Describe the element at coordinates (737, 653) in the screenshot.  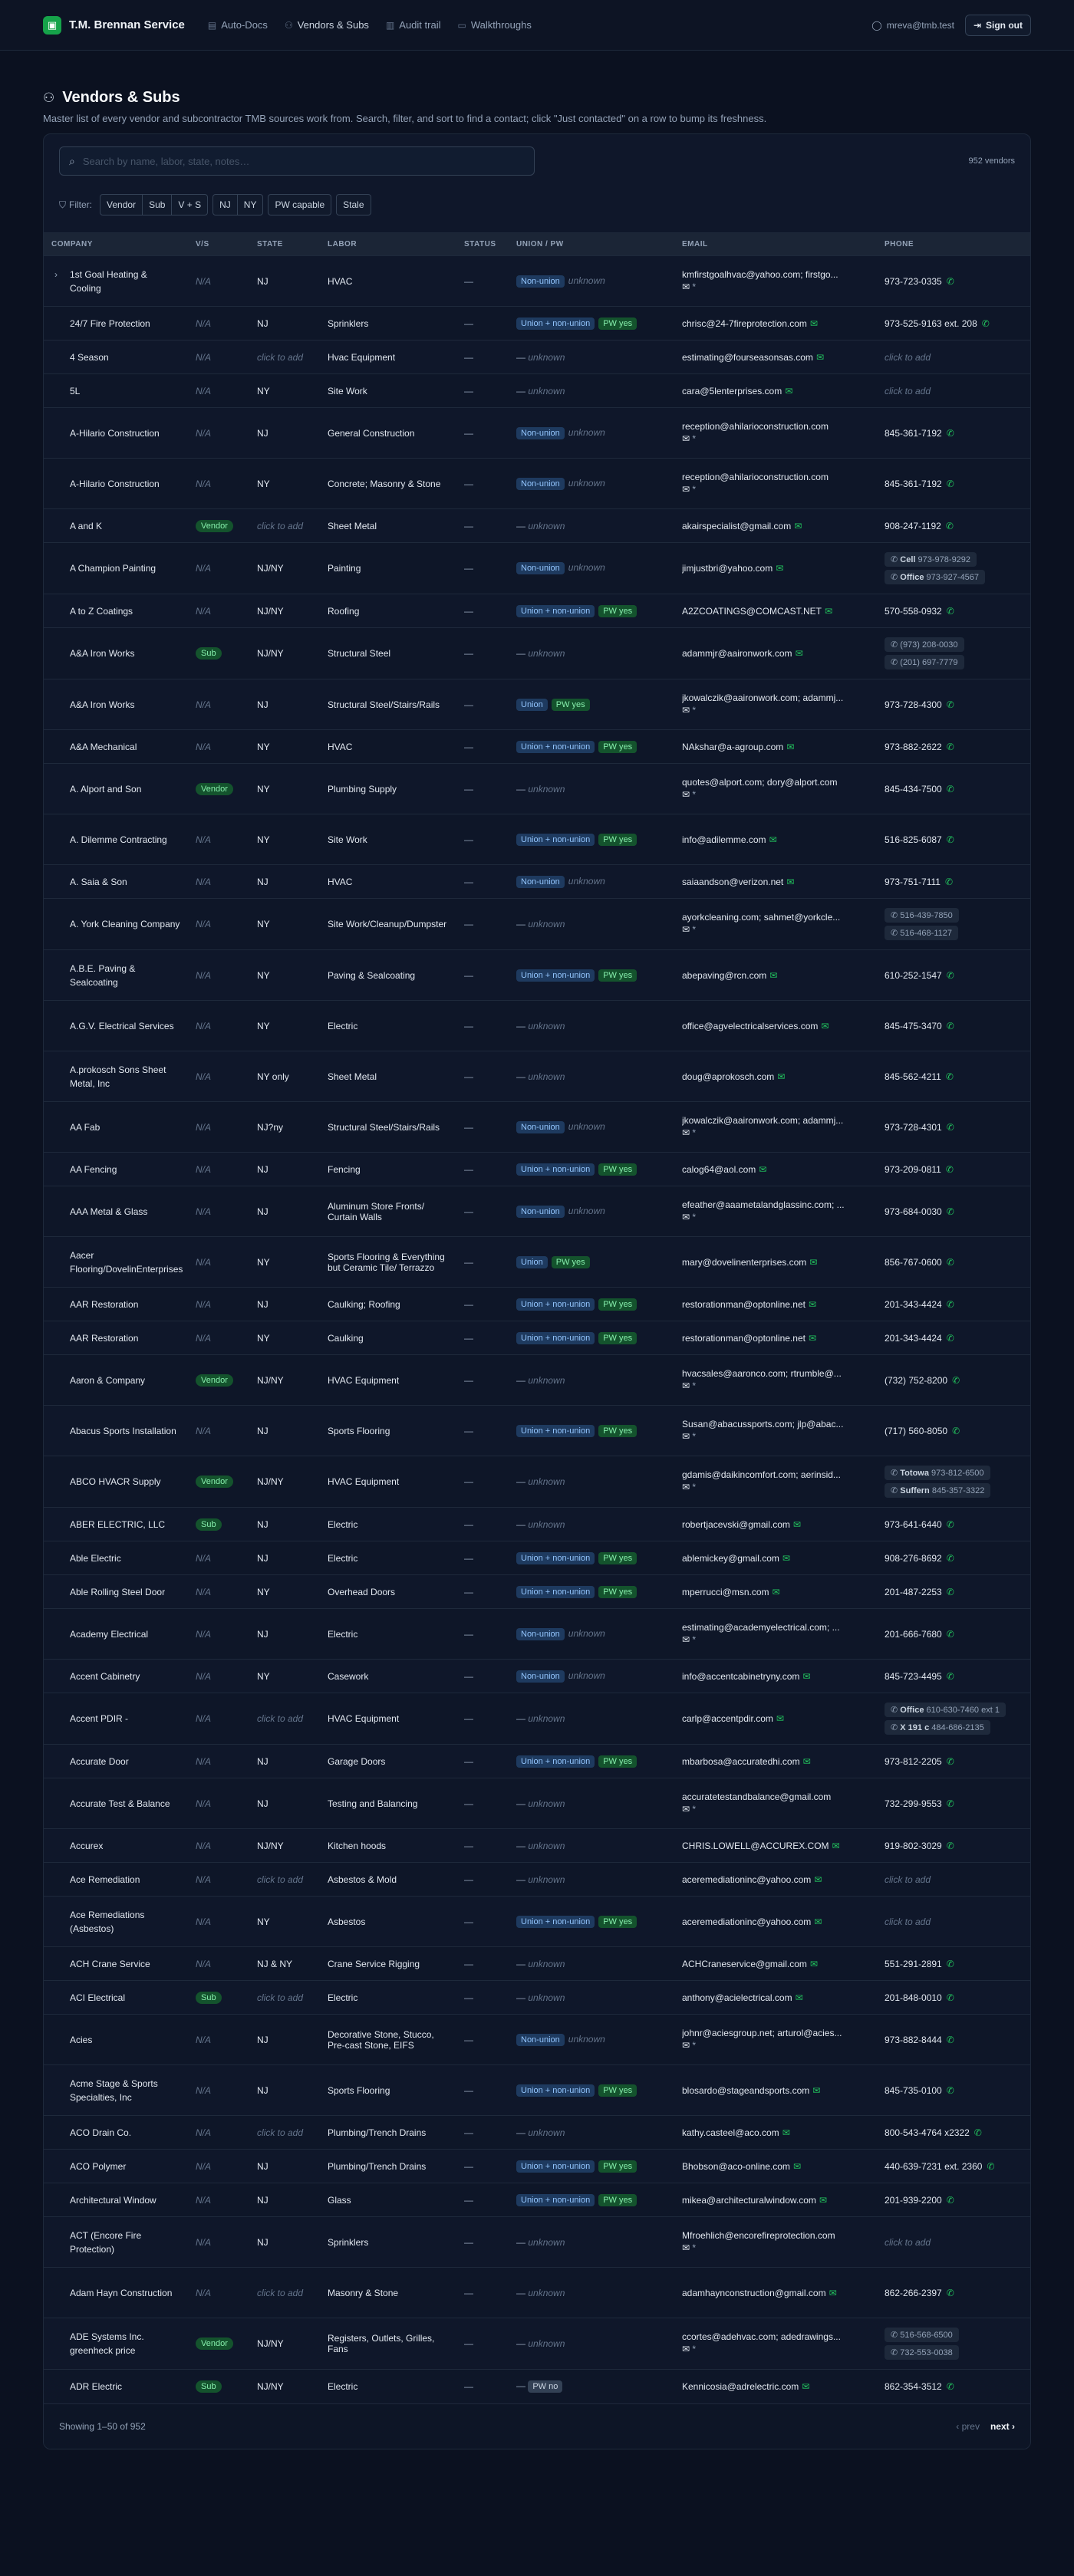
I see `email-value: adammjr@aaironwork.com` at that location.